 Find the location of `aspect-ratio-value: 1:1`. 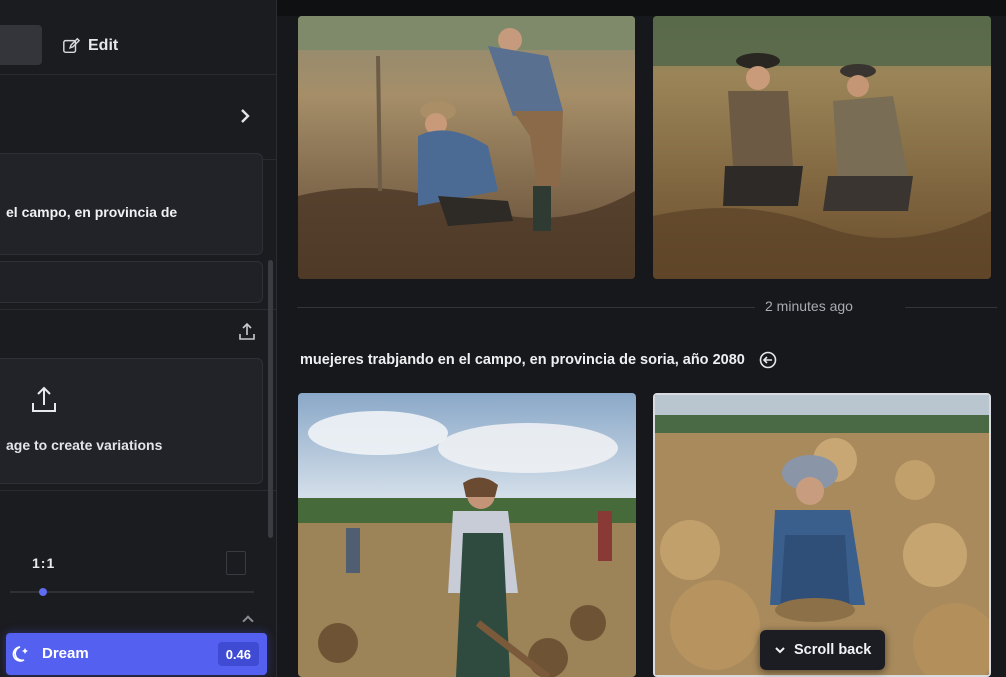

aspect-ratio-value: 1:1 is located at coordinates (44, 563).